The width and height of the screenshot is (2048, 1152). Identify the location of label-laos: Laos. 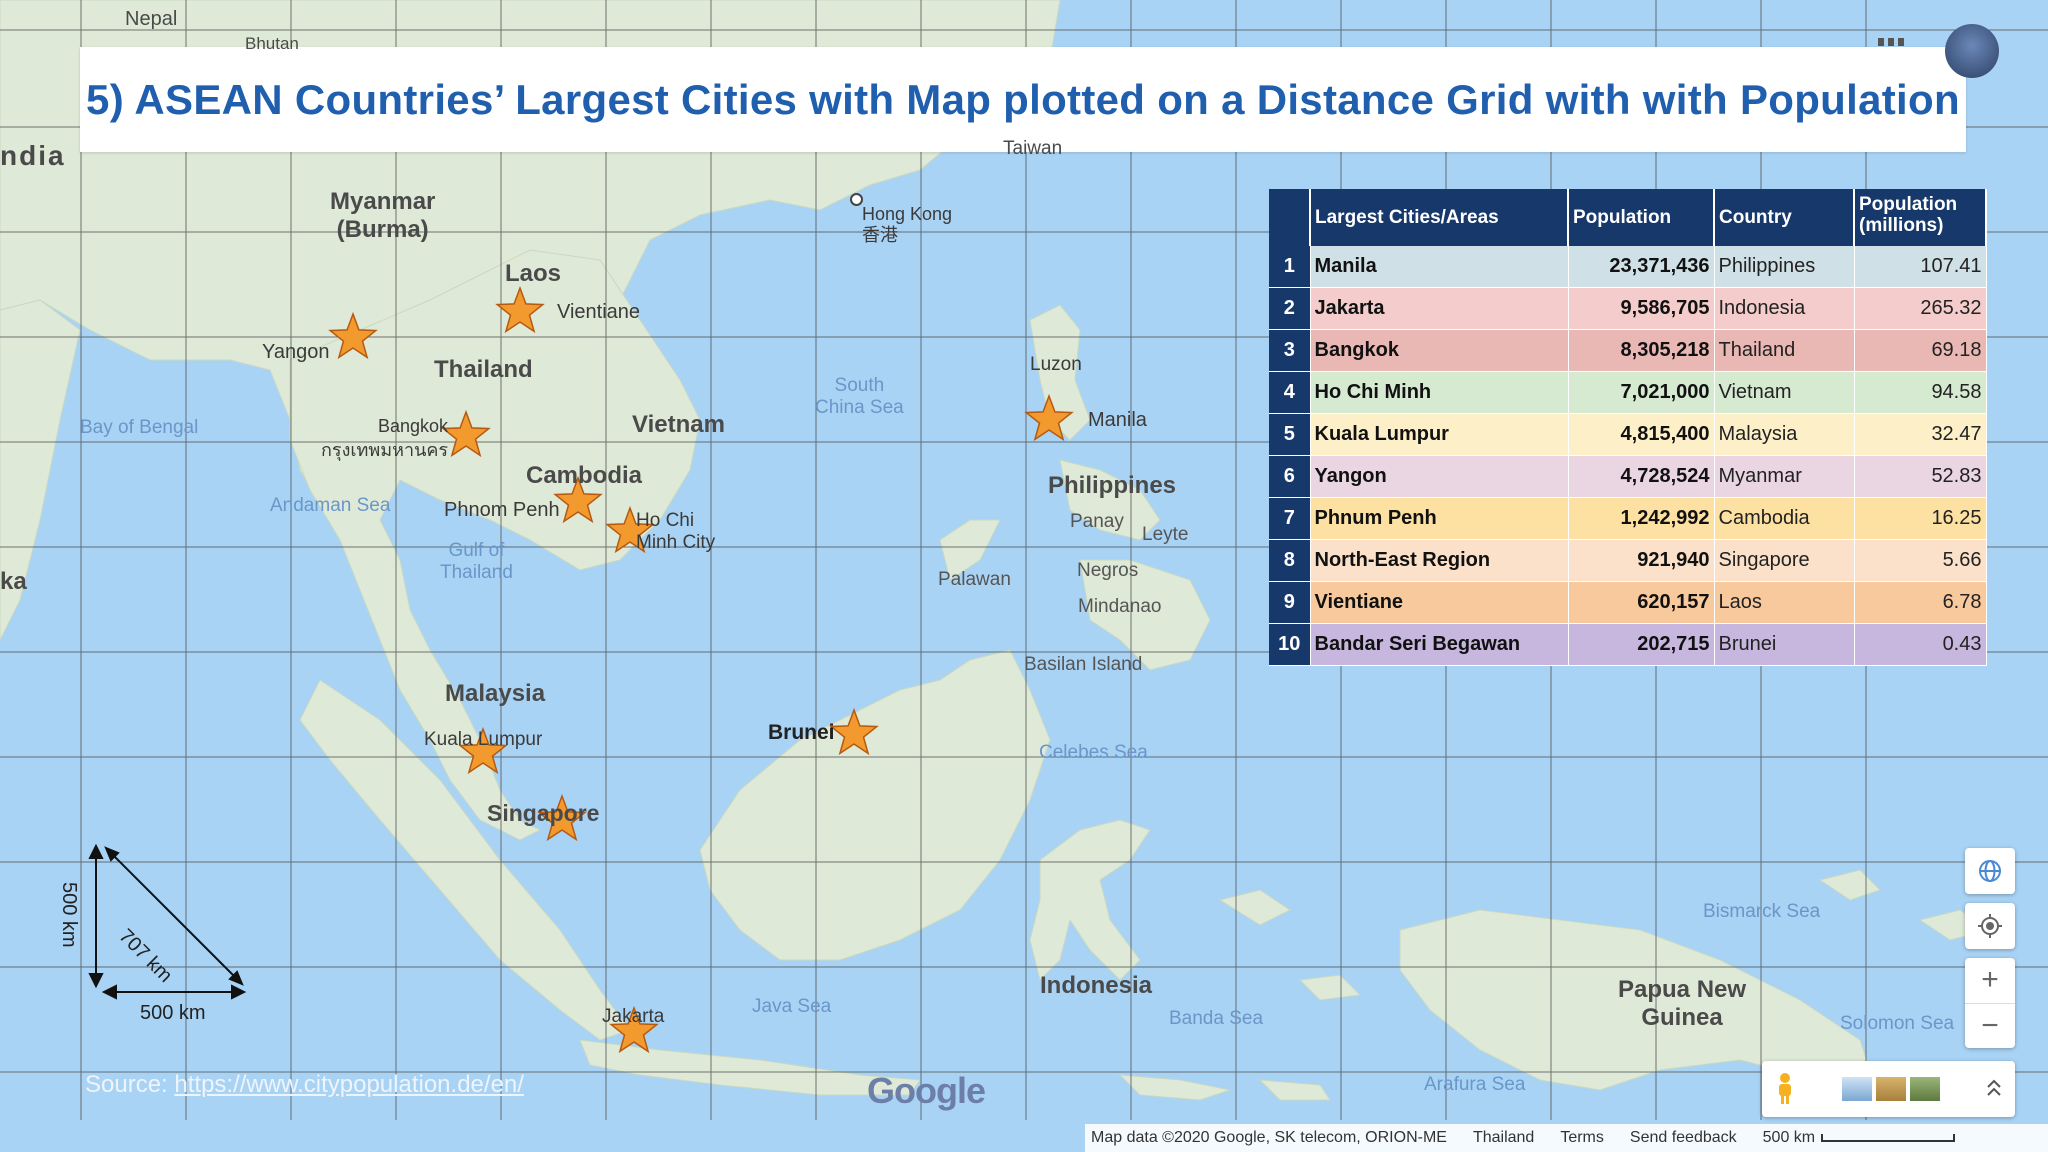
(533, 273).